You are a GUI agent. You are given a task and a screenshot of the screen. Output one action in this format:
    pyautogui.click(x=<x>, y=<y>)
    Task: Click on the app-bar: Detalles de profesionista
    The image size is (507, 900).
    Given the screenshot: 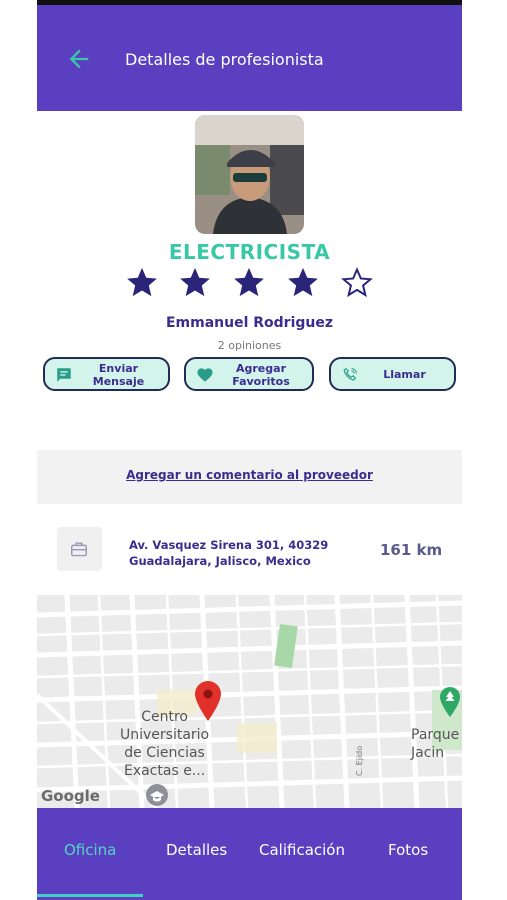 What is the action you would take?
    pyautogui.click(x=249, y=58)
    